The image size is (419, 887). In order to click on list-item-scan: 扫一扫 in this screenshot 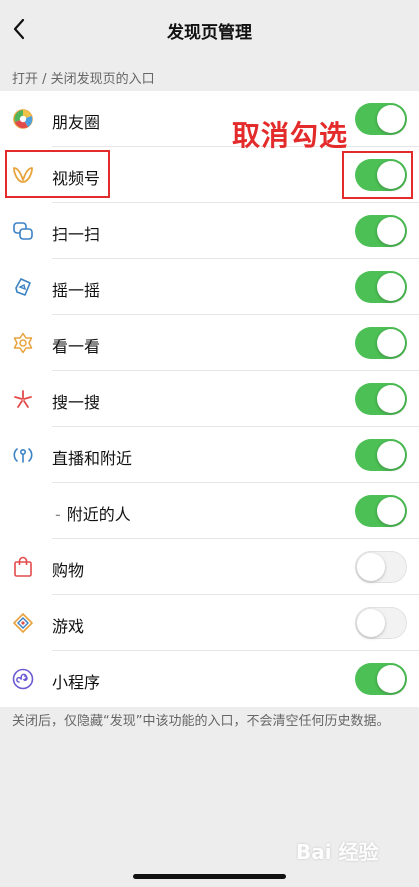, I will do `click(209, 231)`.